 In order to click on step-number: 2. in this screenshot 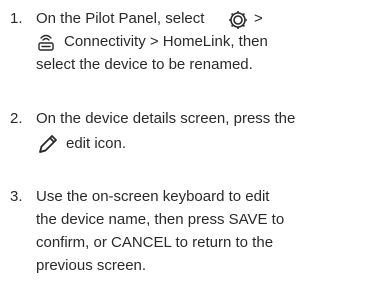, I will do `click(16, 118)`.